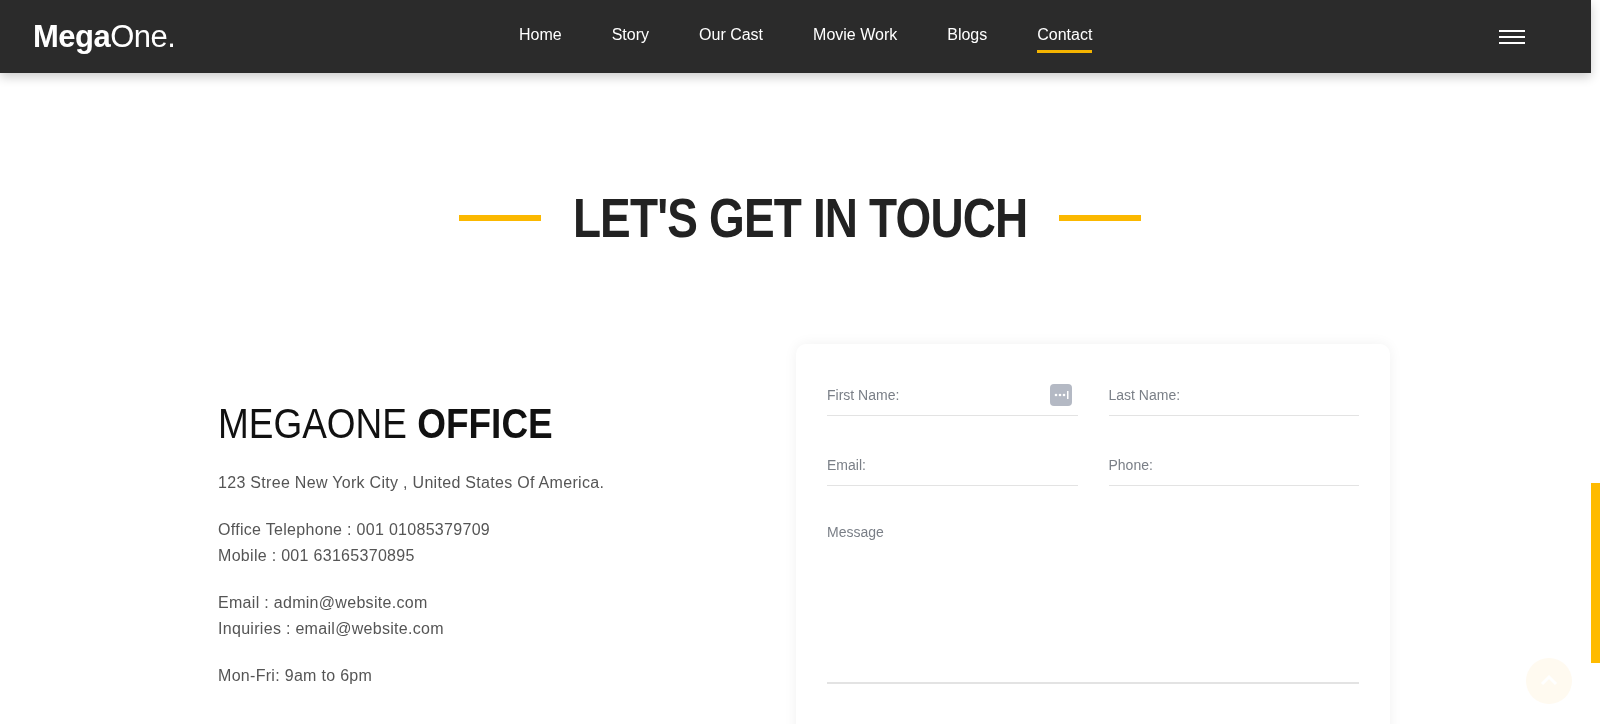 This screenshot has width=1600, height=724. I want to click on office-heading: MEGAONE OFFICE, so click(386, 424).